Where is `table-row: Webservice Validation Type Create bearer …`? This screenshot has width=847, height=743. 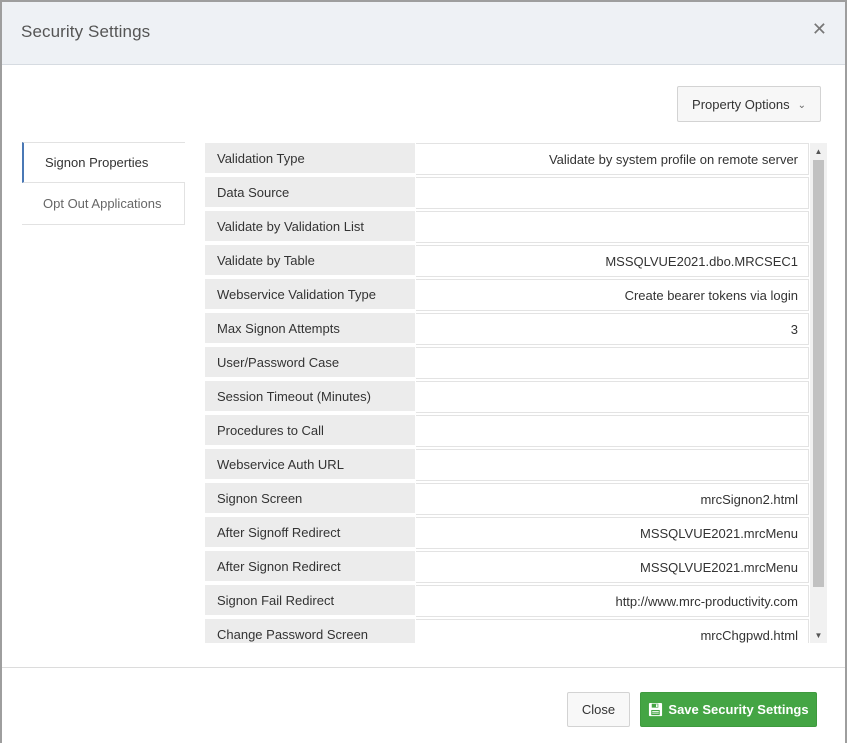
table-row: Webservice Validation Type Create bearer … is located at coordinates (507, 295).